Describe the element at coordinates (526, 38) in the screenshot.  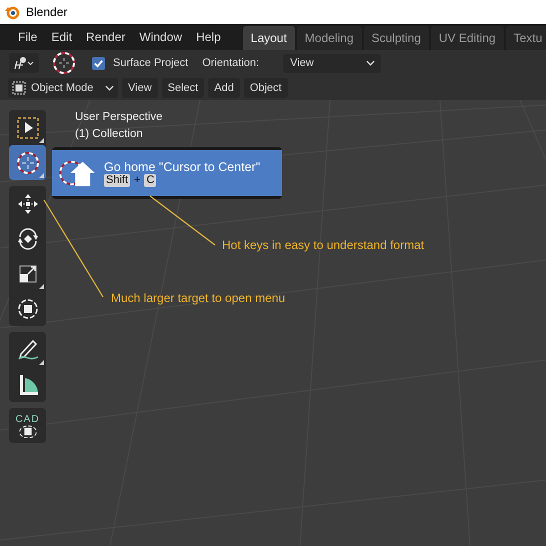
I see `workspace-tab: Textu` at that location.